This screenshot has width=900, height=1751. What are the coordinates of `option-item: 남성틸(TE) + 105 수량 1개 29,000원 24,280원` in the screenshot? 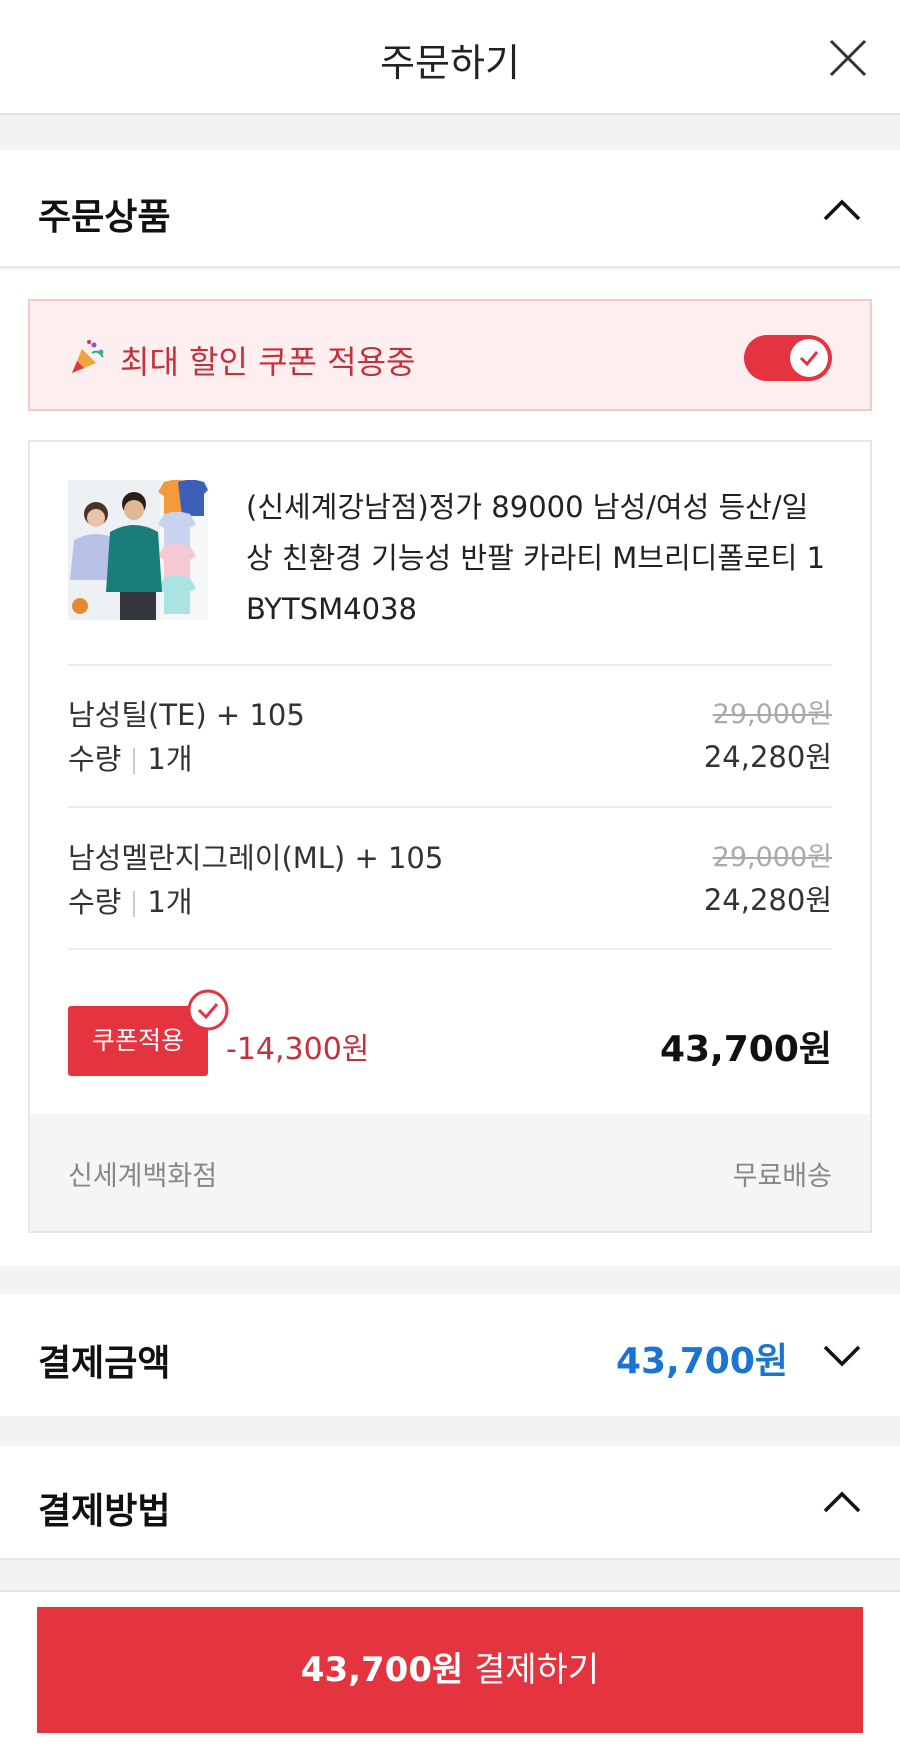 It's located at (450, 742).